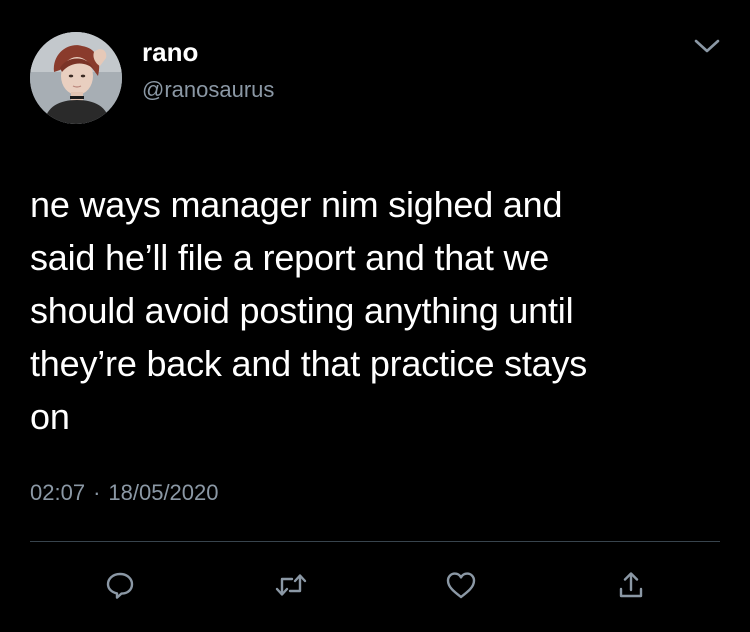 The height and width of the screenshot is (632, 750). I want to click on share-button, so click(631, 585).